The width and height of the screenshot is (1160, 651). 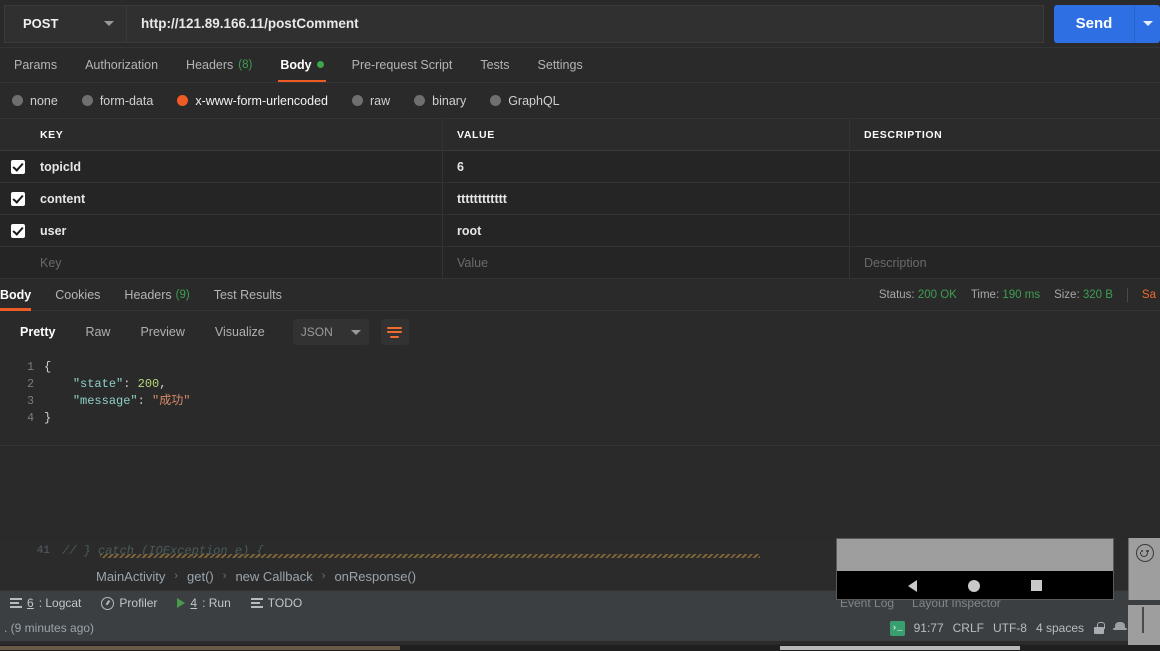 What do you see at coordinates (97, 332) in the screenshot?
I see `view-mode-raw: Raw` at bounding box center [97, 332].